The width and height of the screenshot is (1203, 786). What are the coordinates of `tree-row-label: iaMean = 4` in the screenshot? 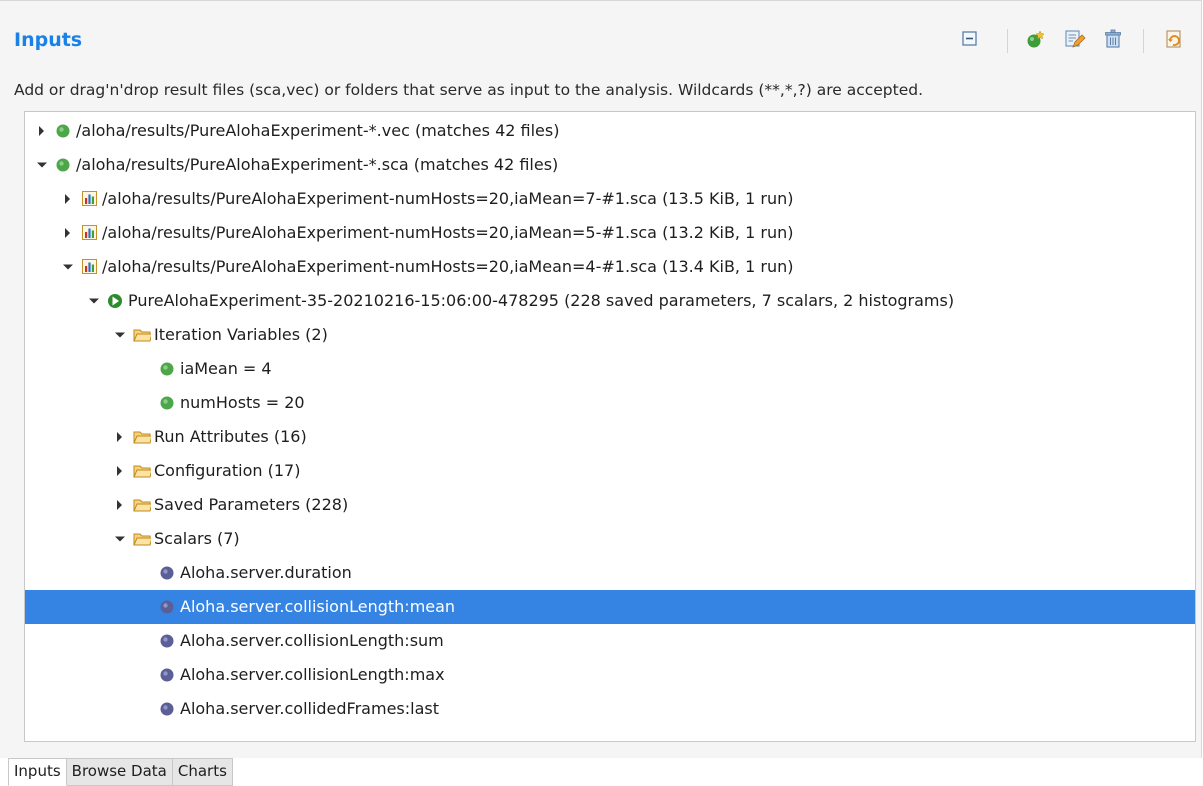 It's located at (226, 368).